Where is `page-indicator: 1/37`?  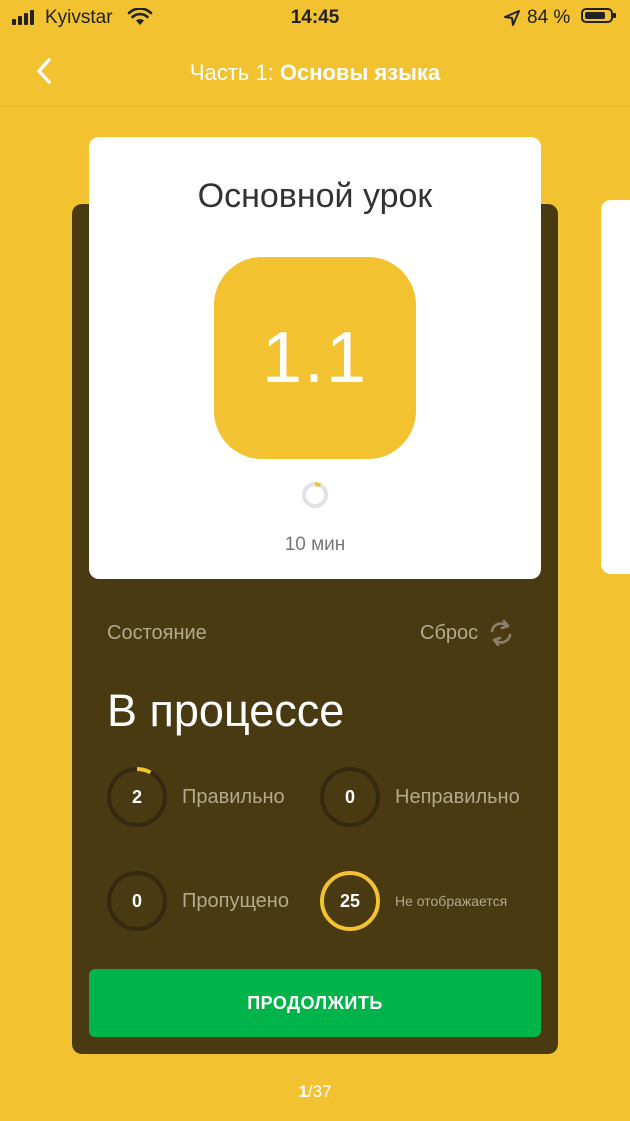
page-indicator: 1/37 is located at coordinates (315, 1092).